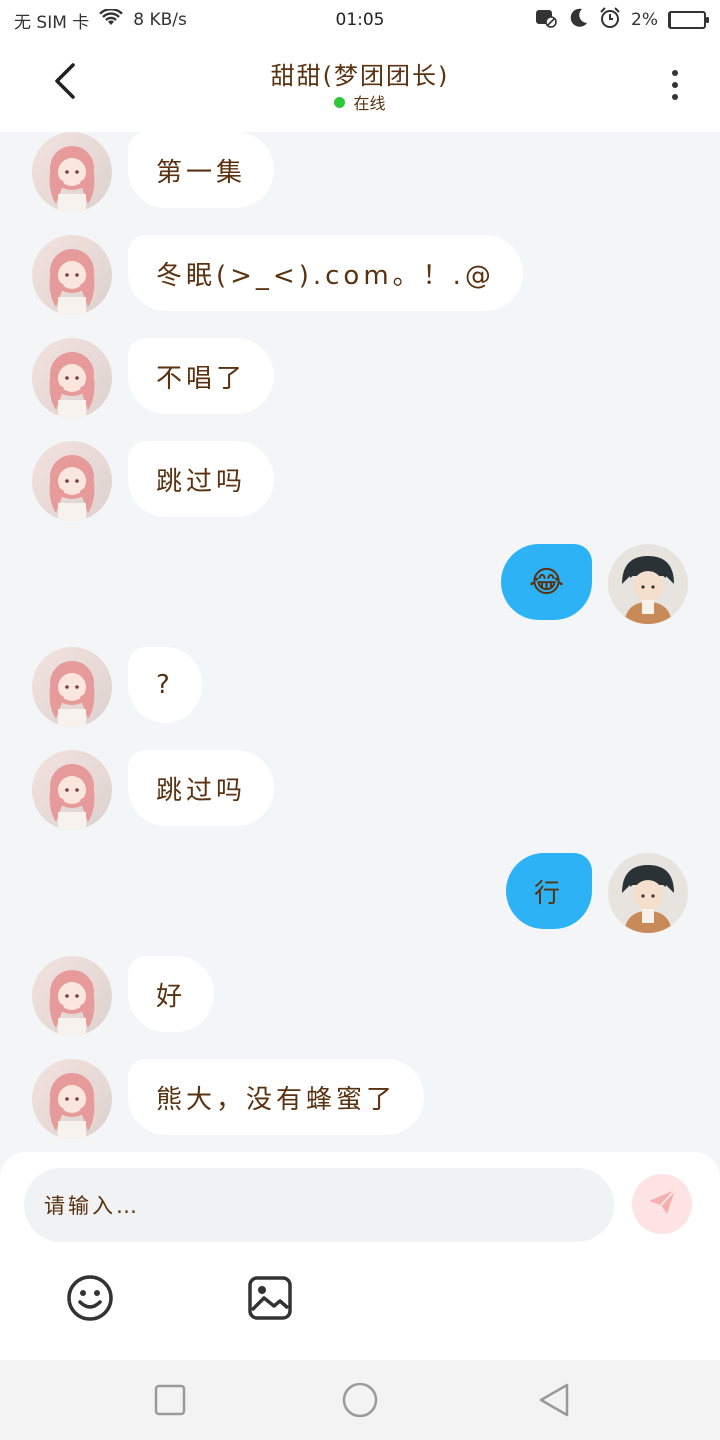 The height and width of the screenshot is (1440, 720). Describe the element at coordinates (360, 893) in the screenshot. I see `outgoing-message: 行` at that location.